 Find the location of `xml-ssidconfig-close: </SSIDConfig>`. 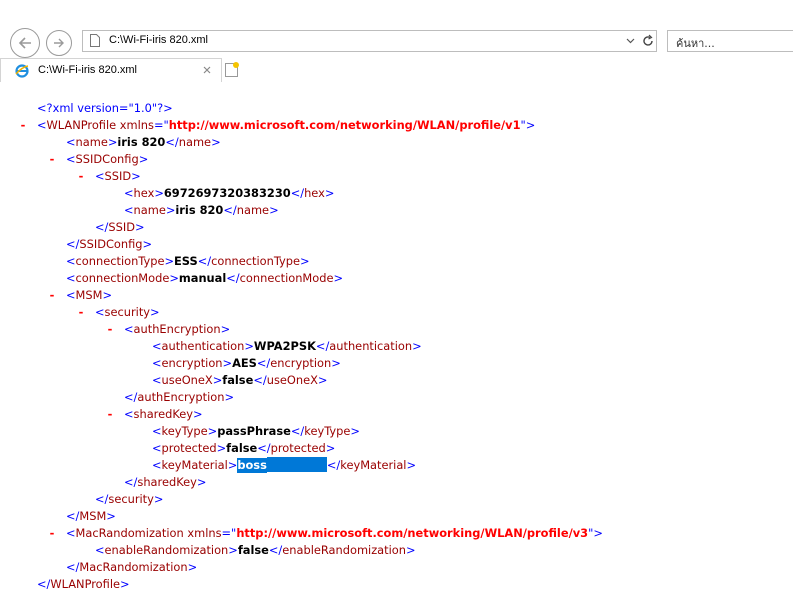

xml-ssidconfig-close: </SSIDConfig> is located at coordinates (109, 244).